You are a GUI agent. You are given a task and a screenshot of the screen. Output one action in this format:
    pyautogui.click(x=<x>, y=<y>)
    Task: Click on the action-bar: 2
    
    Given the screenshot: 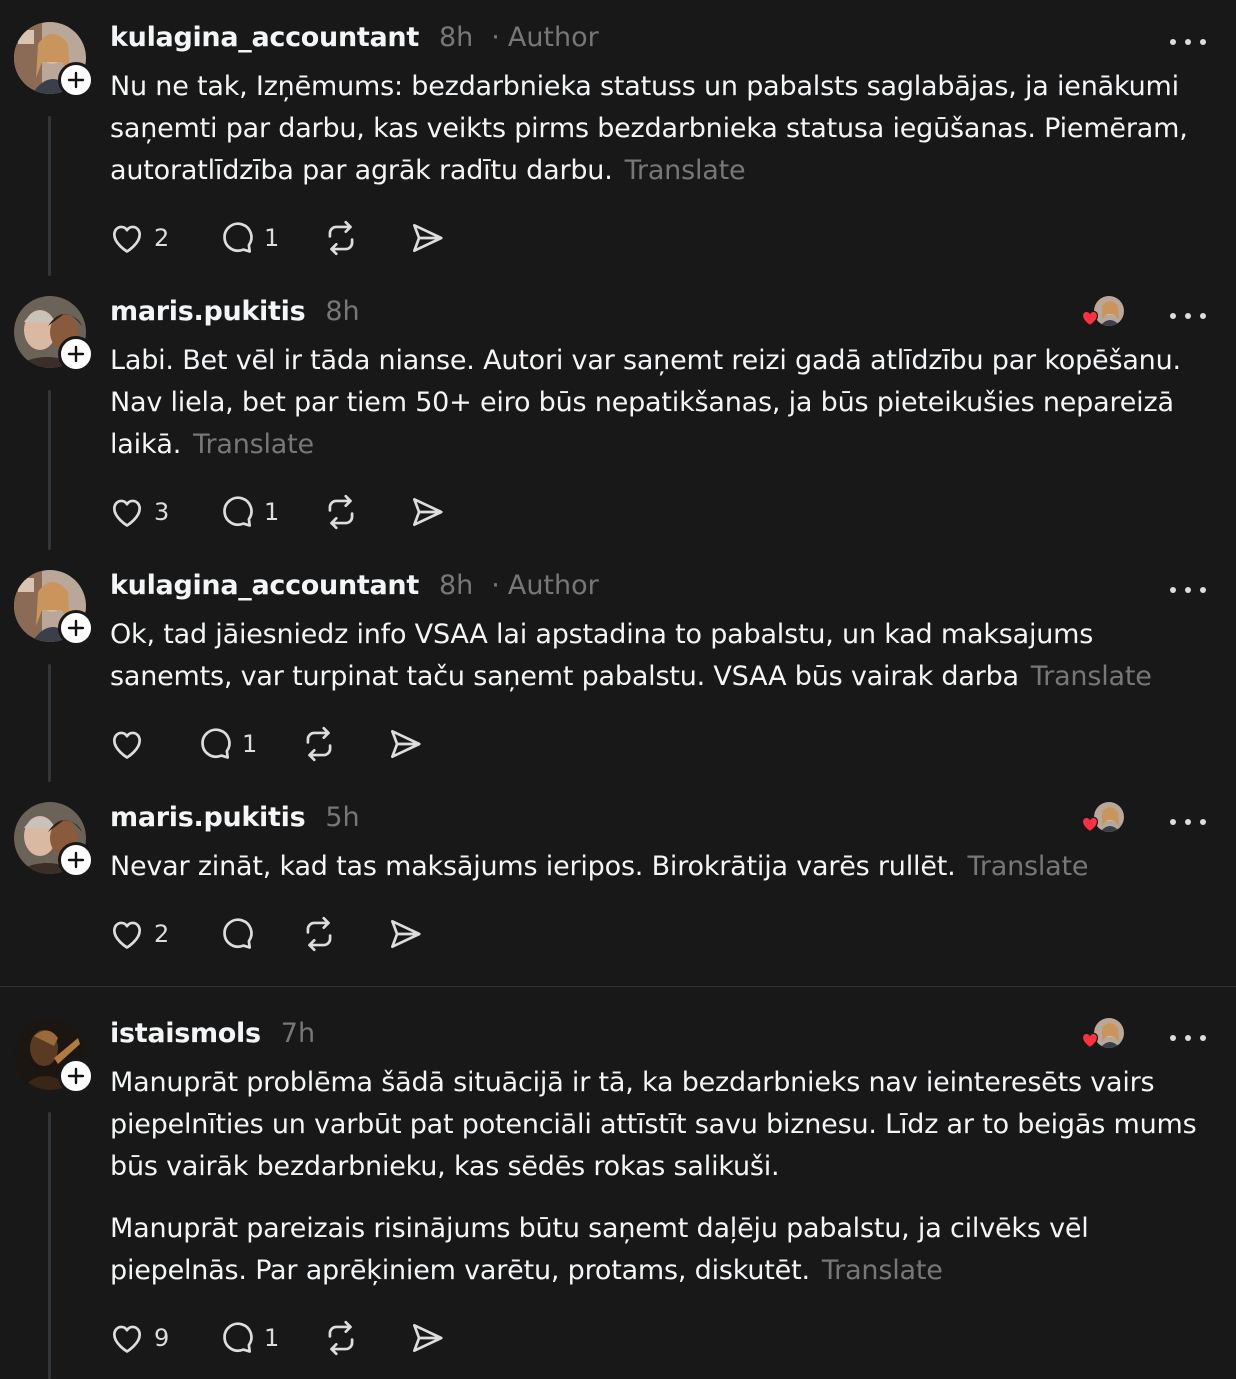 What is the action you would take?
    pyautogui.click(x=272, y=934)
    